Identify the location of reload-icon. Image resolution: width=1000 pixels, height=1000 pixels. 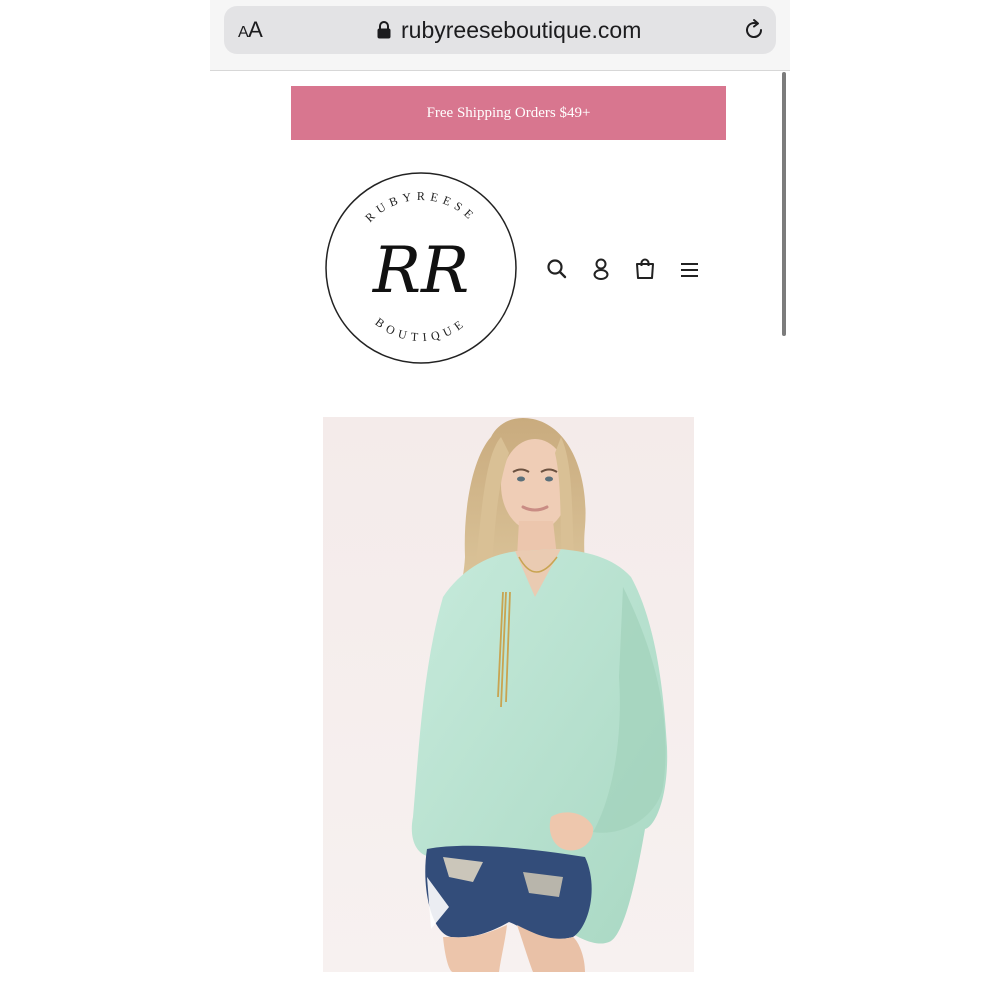
(754, 30).